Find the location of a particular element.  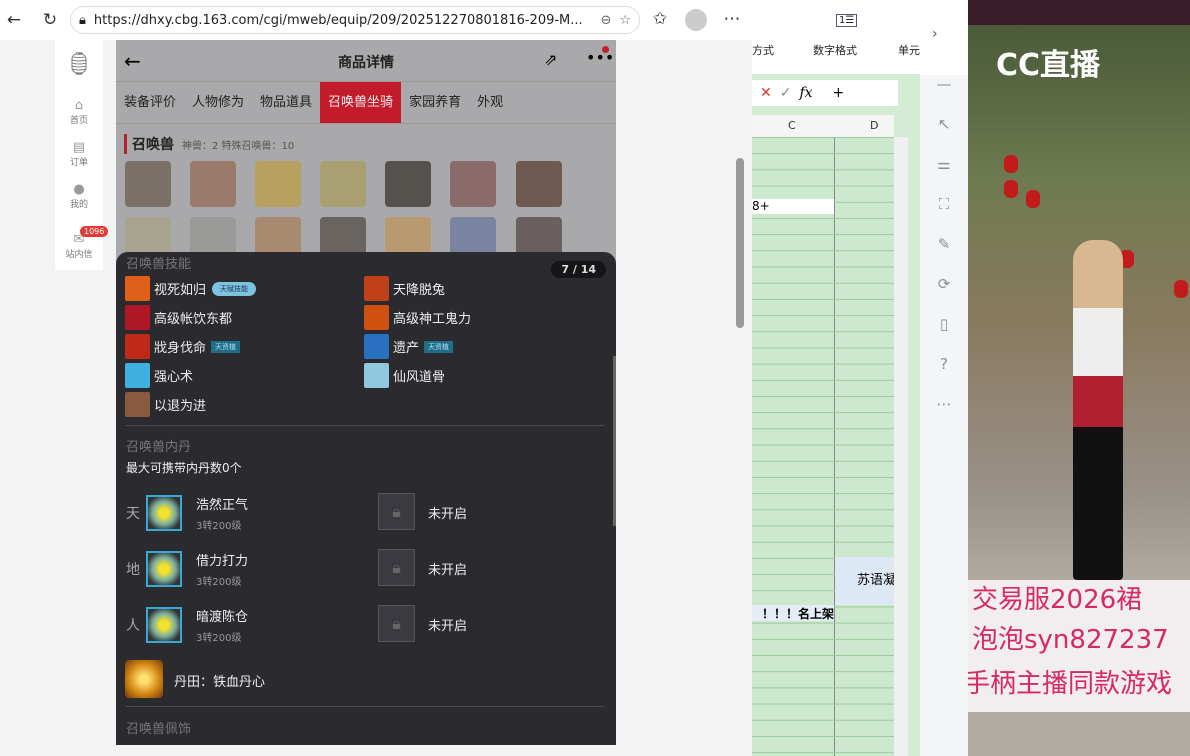

skill-item: 视死如归 天赋技能 is located at coordinates (191, 288).